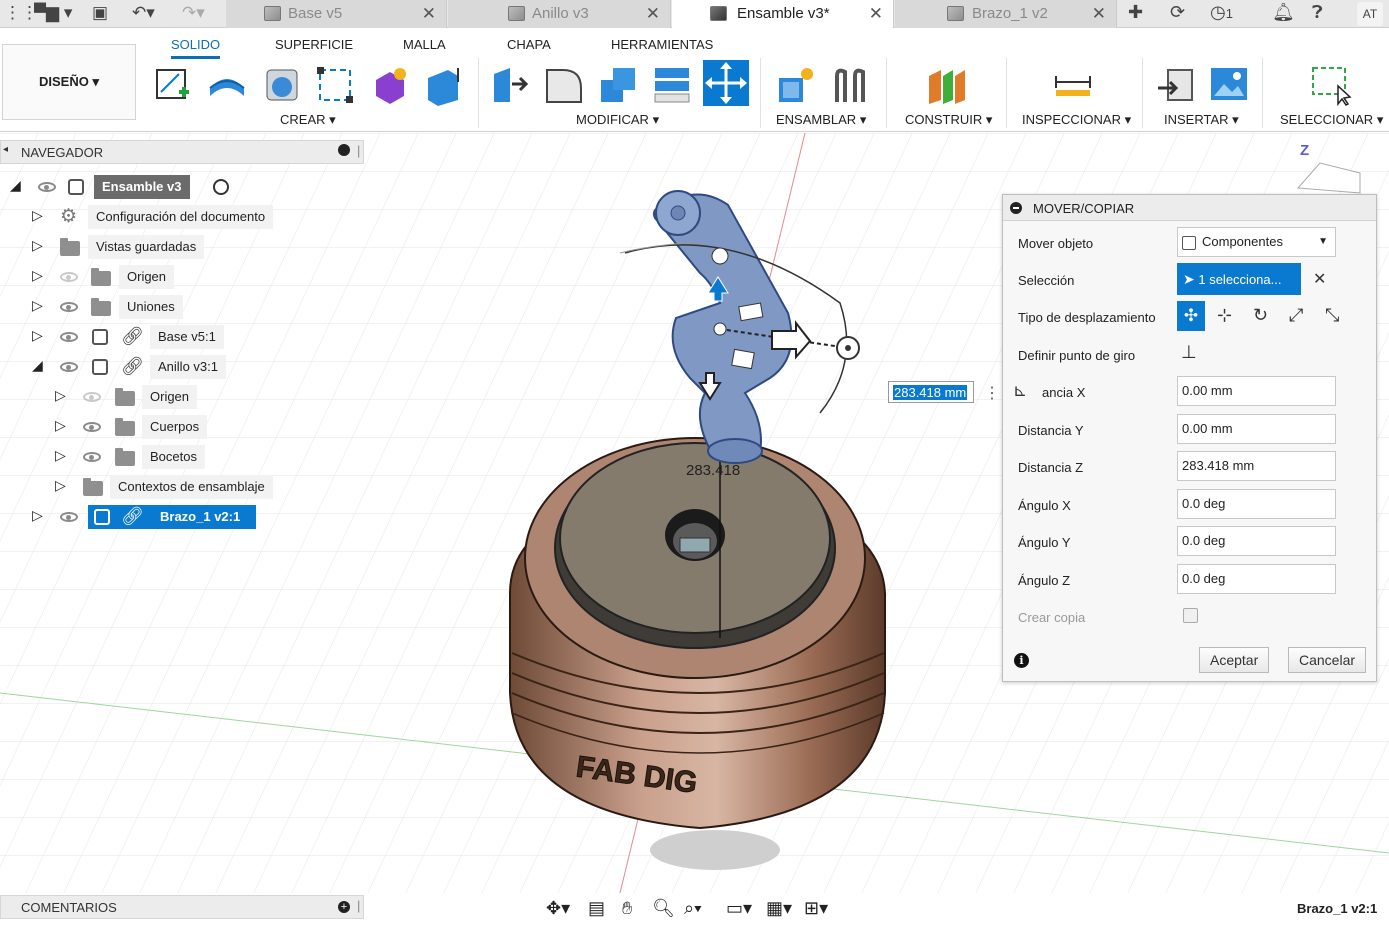 This screenshot has height=933, width=1389. Describe the element at coordinates (182, 487) in the screenshot. I see `tree-item-assembly-contexts: ▷ Contextos de ensamblaje` at that location.